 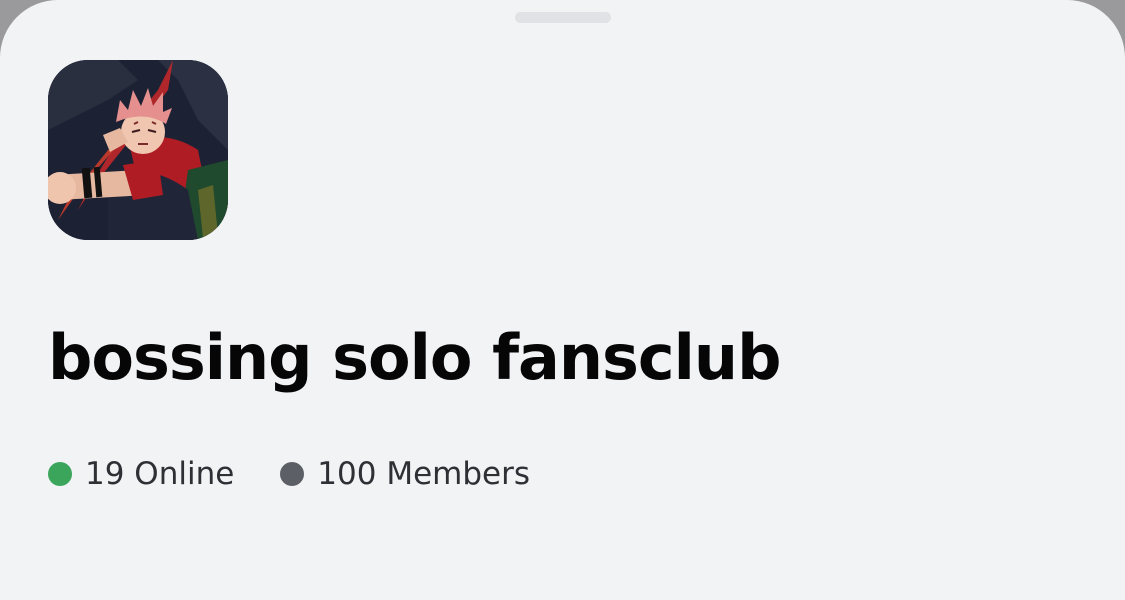 I want to click on online-count: 19 Online, so click(x=141, y=474).